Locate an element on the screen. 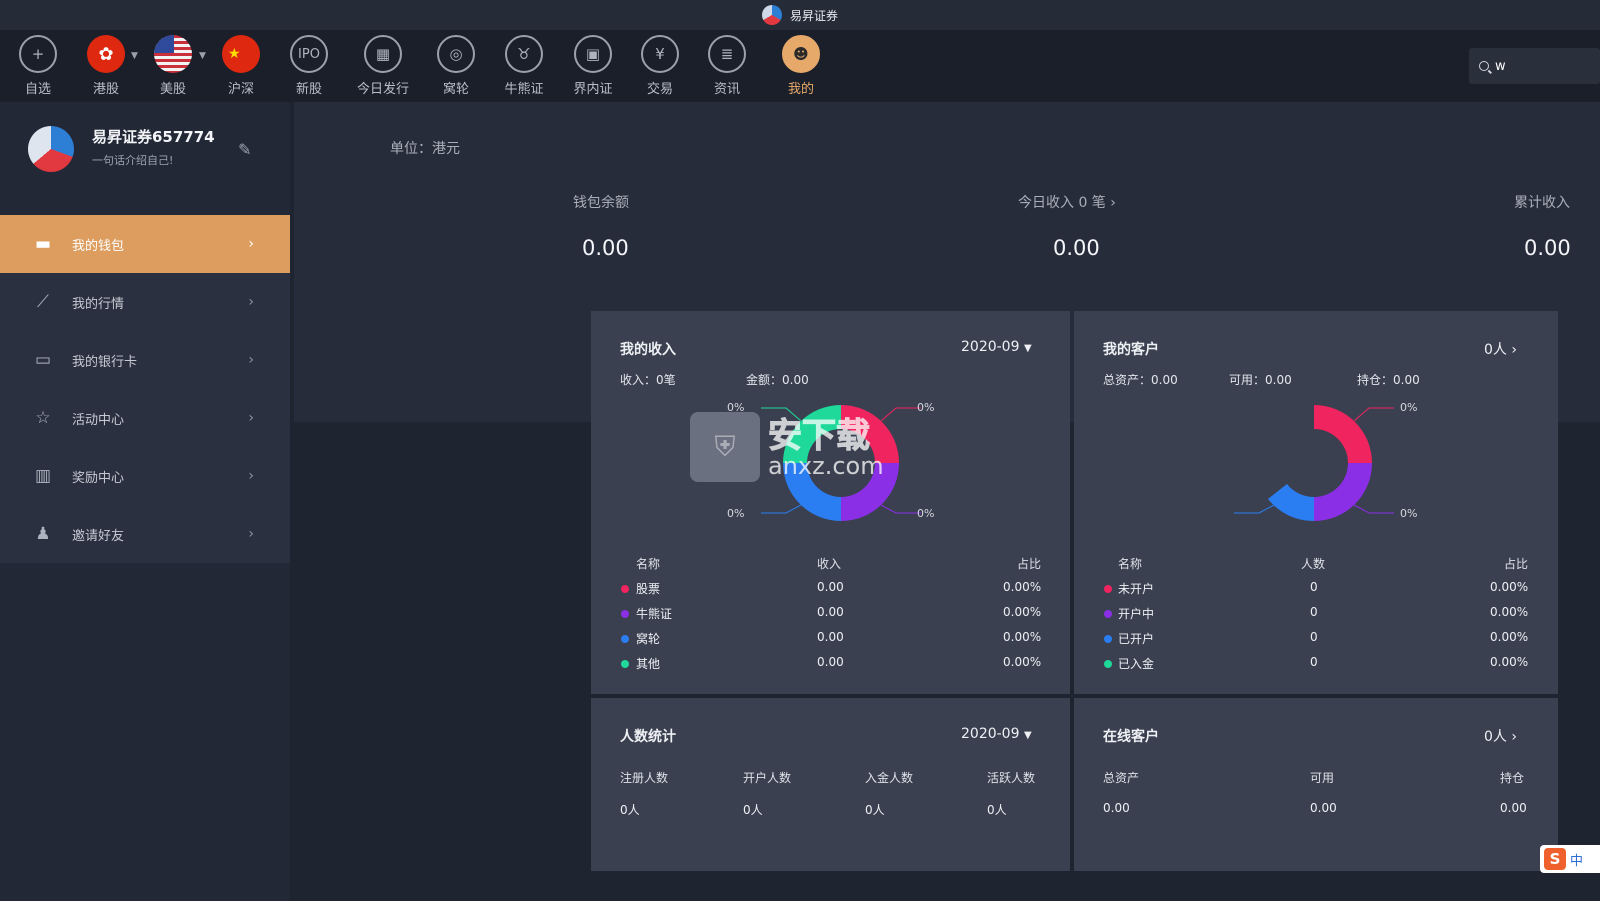  wallet-balance-value: 0.00 is located at coordinates (605, 248).